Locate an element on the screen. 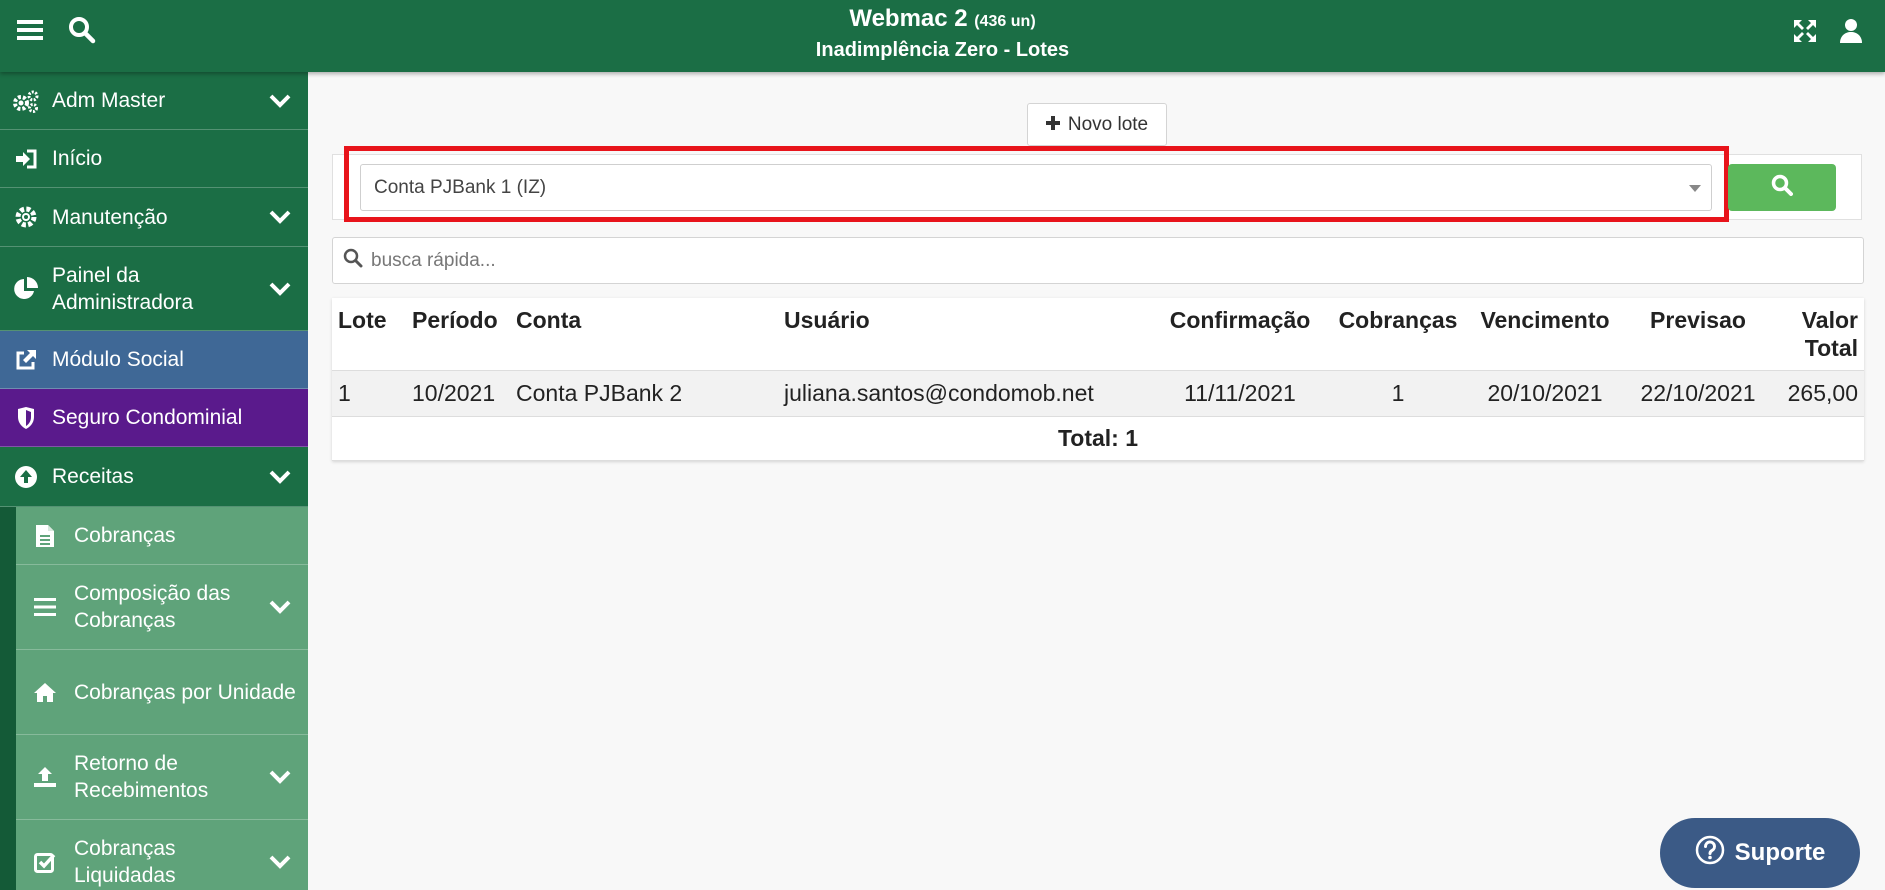 This screenshot has width=1885, height=890. gears-icon is located at coordinates (26, 101).